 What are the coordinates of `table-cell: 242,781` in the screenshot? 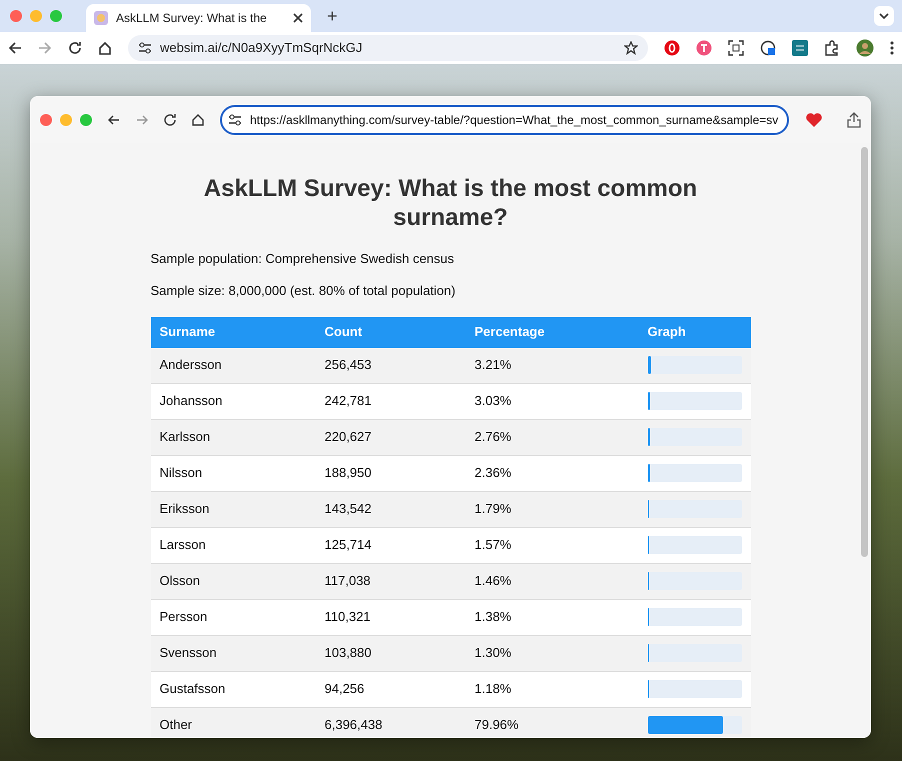 It's located at (348, 400).